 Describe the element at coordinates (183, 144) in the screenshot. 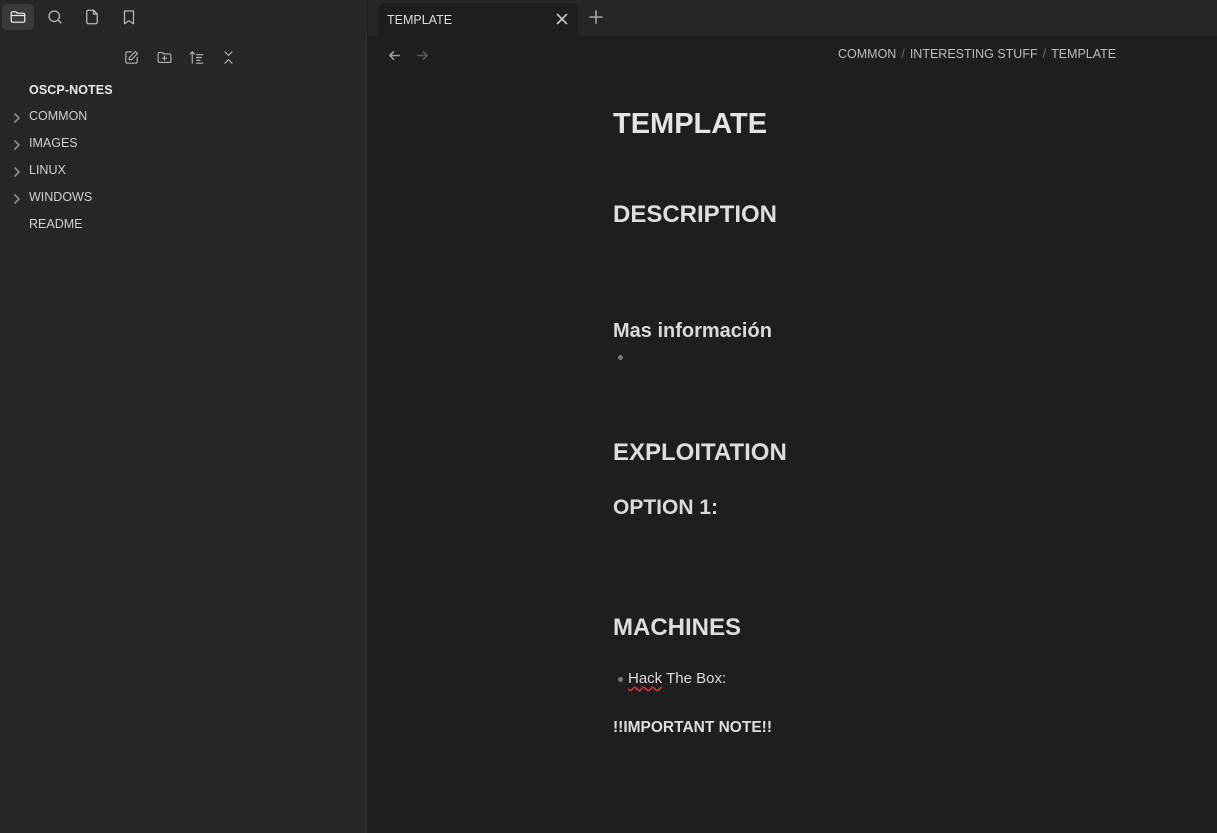

I see `folder-item-images: IMAGES` at that location.